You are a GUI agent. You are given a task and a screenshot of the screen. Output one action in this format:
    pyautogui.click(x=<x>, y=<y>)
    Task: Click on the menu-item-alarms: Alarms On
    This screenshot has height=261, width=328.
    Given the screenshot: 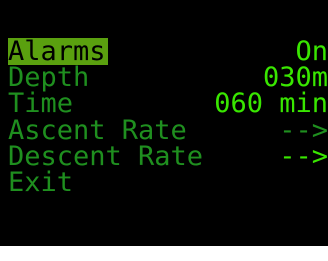 What is the action you would take?
    pyautogui.click(x=164, y=51)
    